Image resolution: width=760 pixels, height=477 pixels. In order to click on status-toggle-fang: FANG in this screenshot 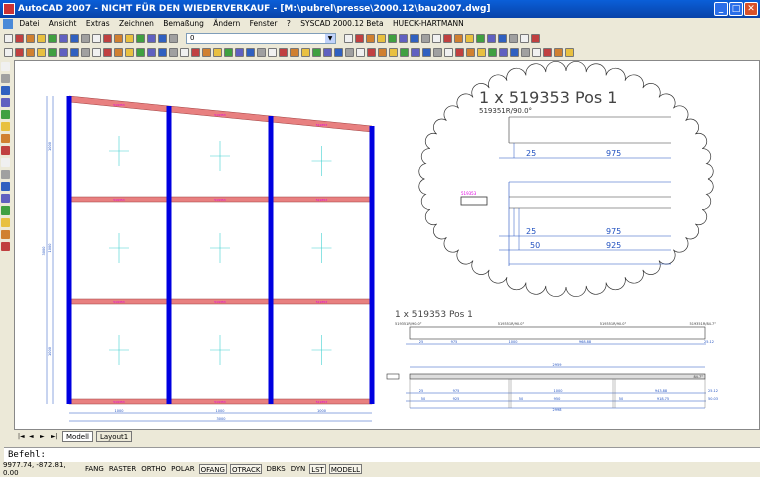, I will do `click(94, 469)`.